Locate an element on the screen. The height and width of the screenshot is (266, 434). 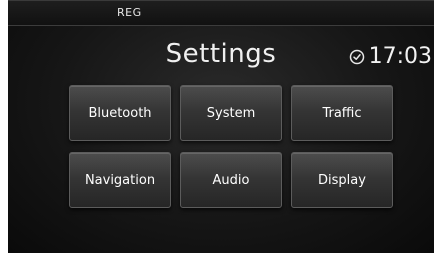
display-button: Display is located at coordinates (342, 180).